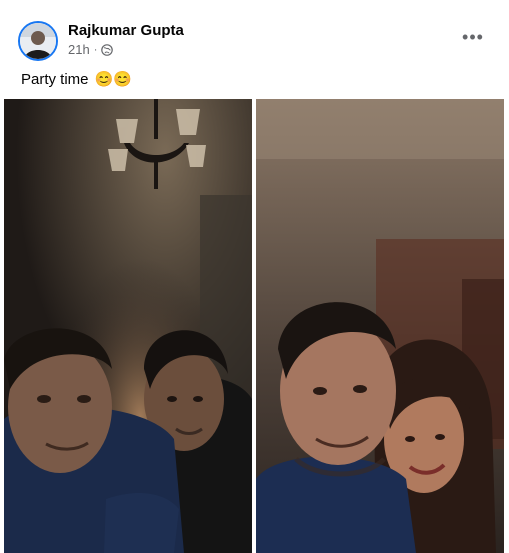 The width and height of the screenshot is (509, 553). I want to click on post-header: Rajkumar Gupta 21h · •••, so click(254, 40).